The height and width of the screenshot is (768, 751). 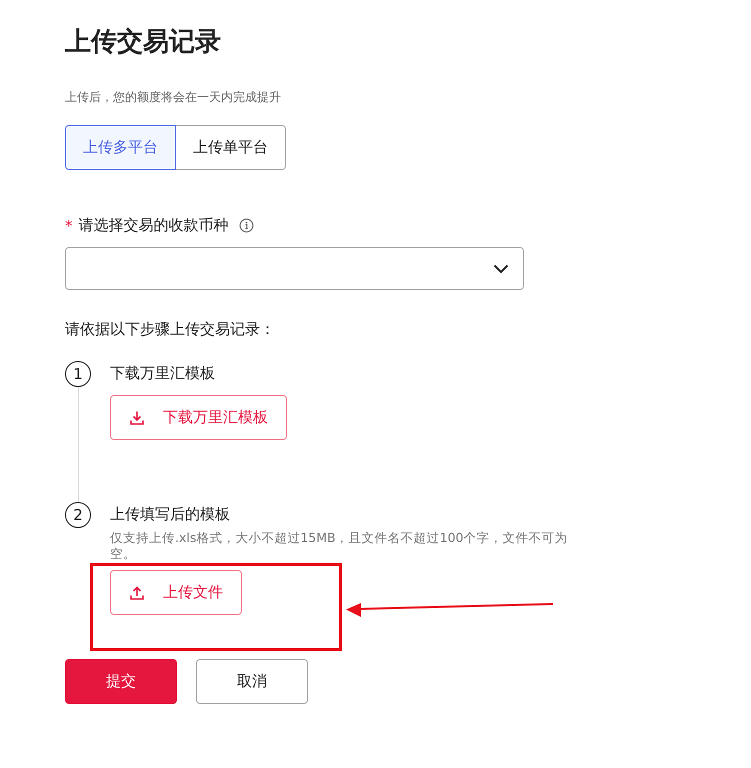 What do you see at coordinates (246, 225) in the screenshot?
I see `info-icon` at bounding box center [246, 225].